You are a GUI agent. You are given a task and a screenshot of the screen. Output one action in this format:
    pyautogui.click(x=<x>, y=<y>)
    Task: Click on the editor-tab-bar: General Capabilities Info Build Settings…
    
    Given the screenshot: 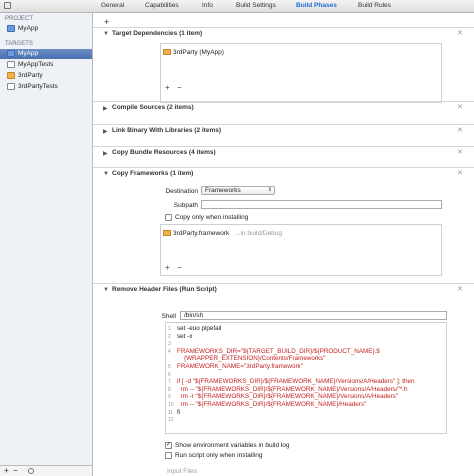 What is the action you would take?
    pyautogui.click(x=237, y=6)
    